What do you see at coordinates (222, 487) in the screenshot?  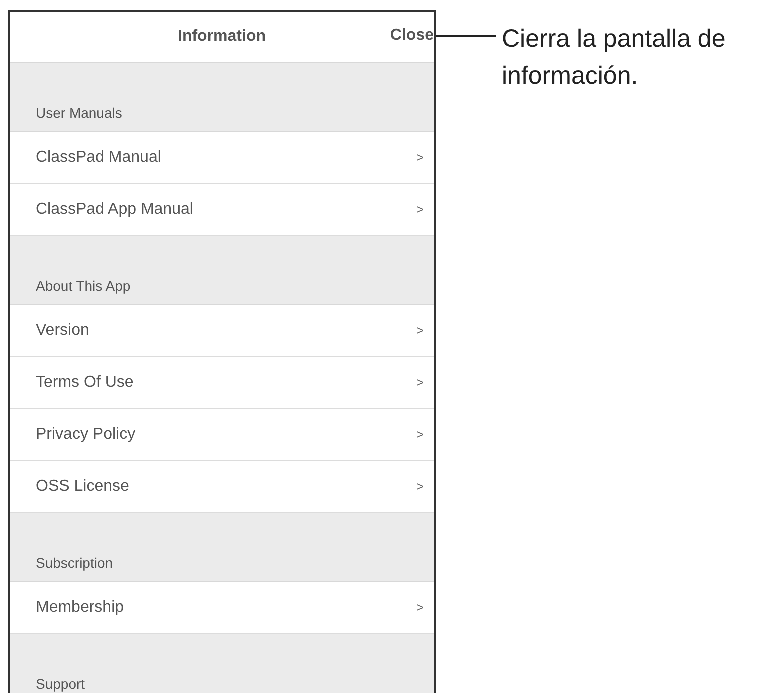 I see `menu-item: OSS License >` at bounding box center [222, 487].